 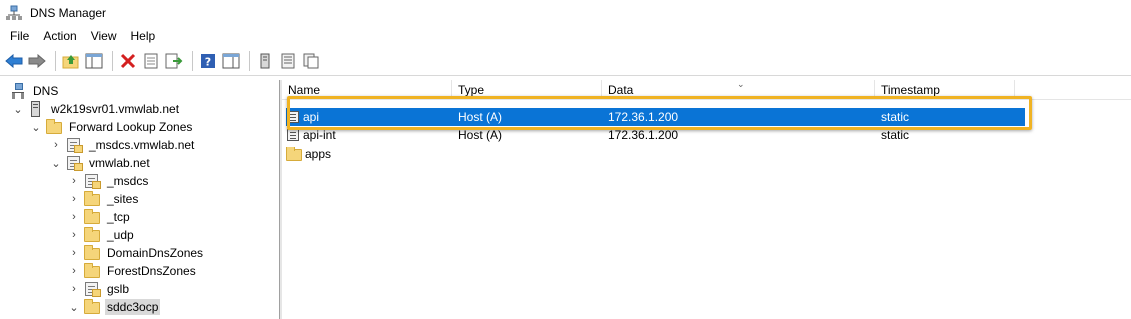 I want to click on copy-icon, so click(x=311, y=61).